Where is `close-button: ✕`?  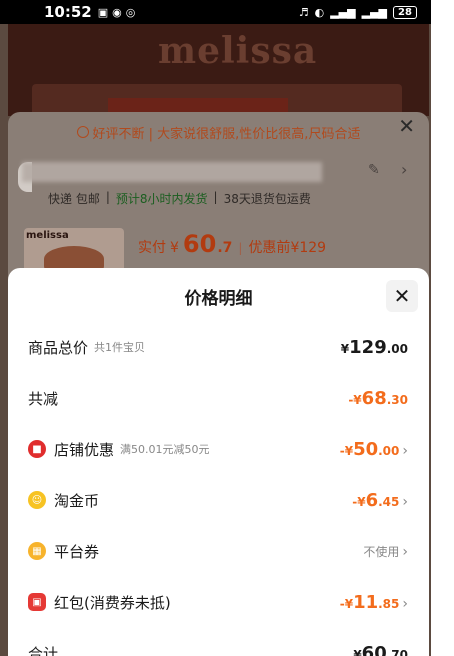
close-button: ✕ is located at coordinates (402, 296).